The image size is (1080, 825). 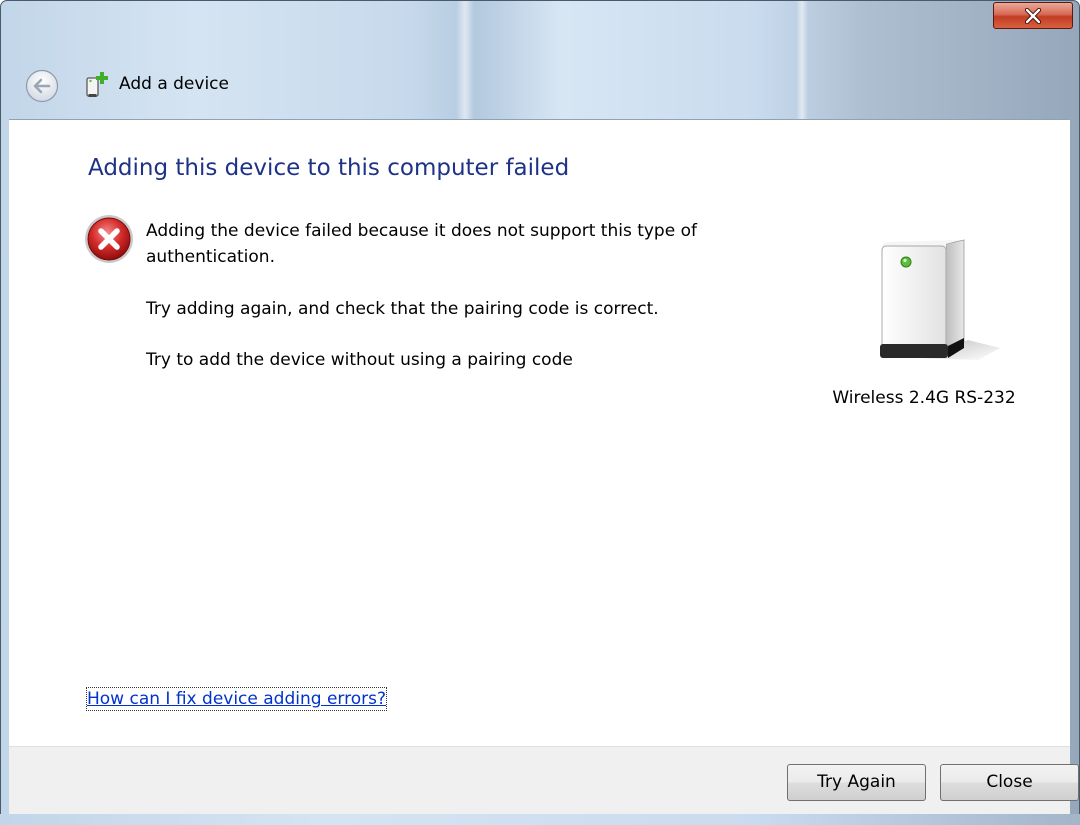 What do you see at coordinates (97, 85) in the screenshot?
I see `add-device-icon` at bounding box center [97, 85].